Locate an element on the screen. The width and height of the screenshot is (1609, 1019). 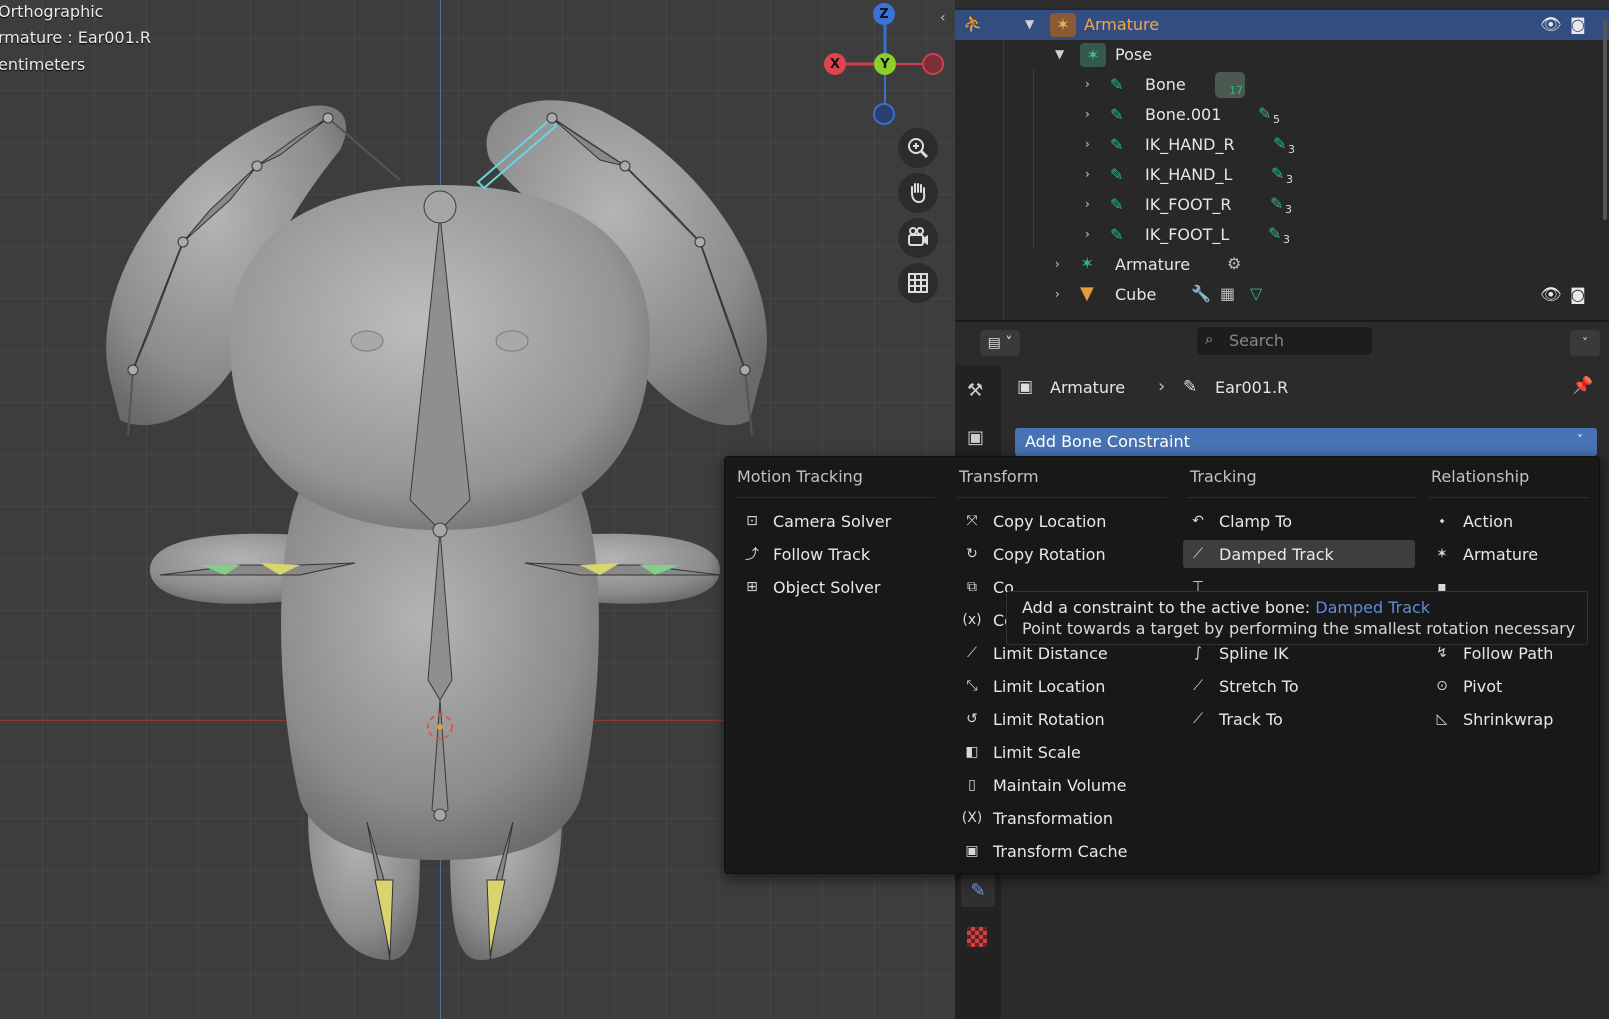
menu-item-maintain-volume: ▯ Maintain Volume is located at coordinates (1066, 785).